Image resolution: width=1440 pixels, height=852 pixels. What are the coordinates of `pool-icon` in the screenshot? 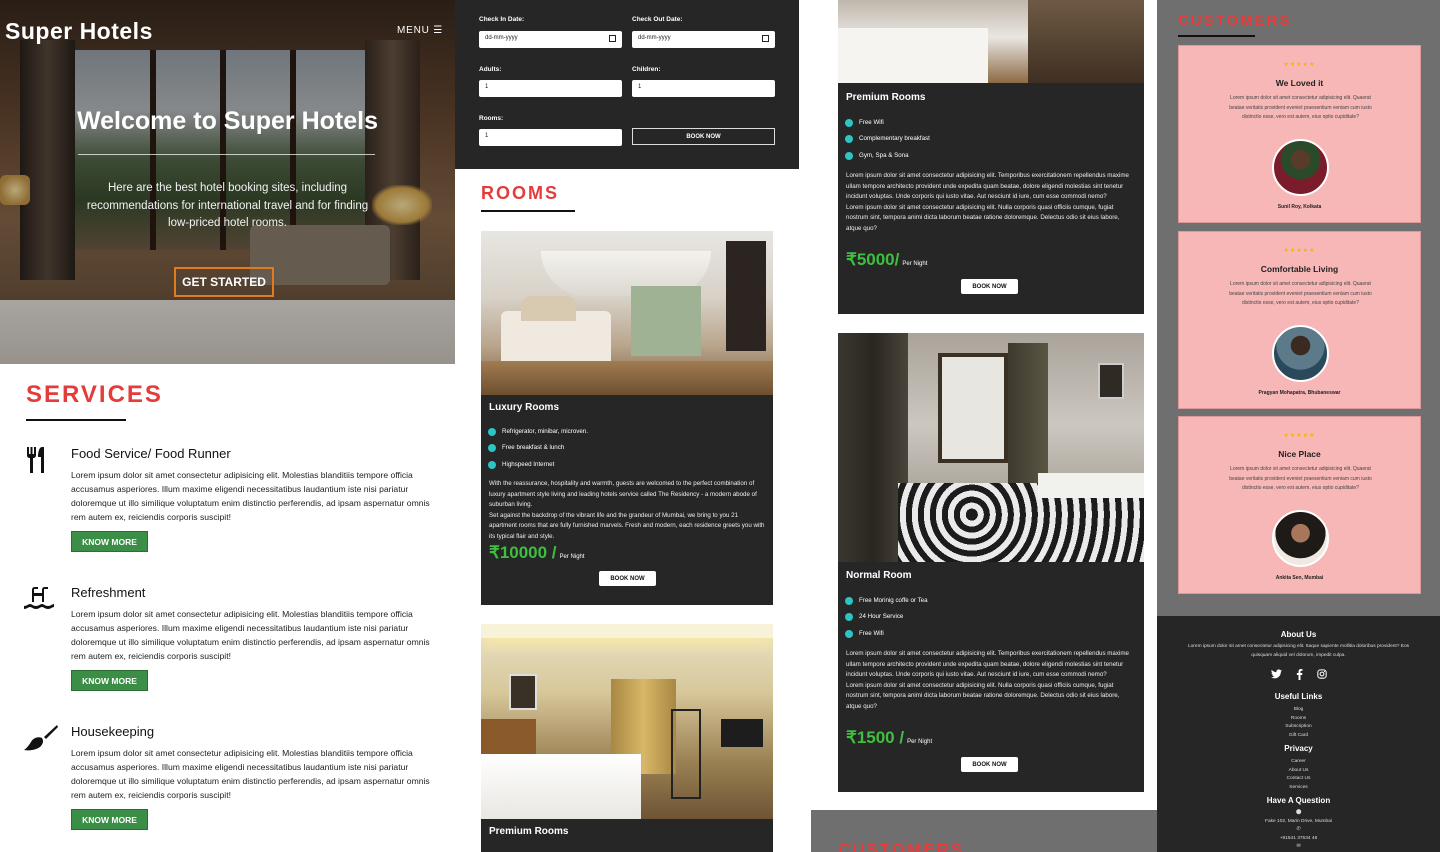 It's located at (39, 598).